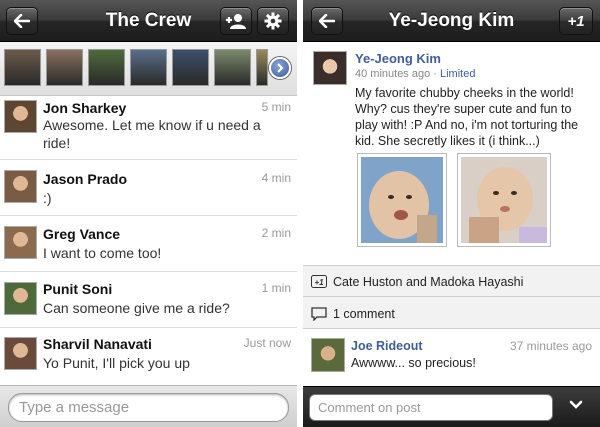 This screenshot has width=600, height=427. I want to click on plus-one-icon: +1, so click(319, 281).